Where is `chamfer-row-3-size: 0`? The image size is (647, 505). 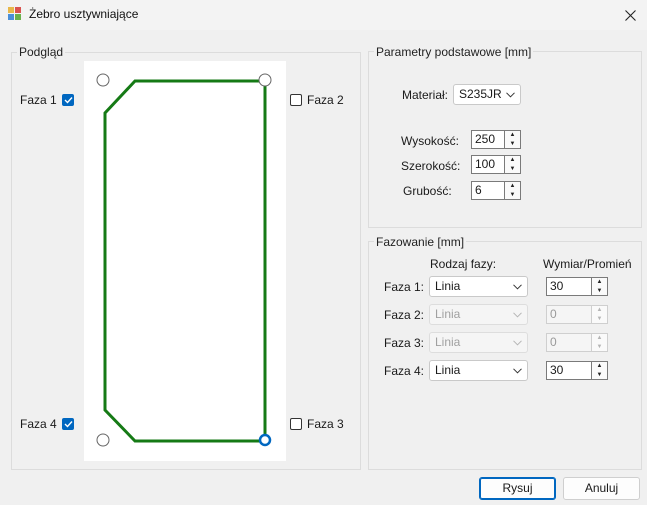
chamfer-row-3-size: 0 is located at coordinates (553, 342).